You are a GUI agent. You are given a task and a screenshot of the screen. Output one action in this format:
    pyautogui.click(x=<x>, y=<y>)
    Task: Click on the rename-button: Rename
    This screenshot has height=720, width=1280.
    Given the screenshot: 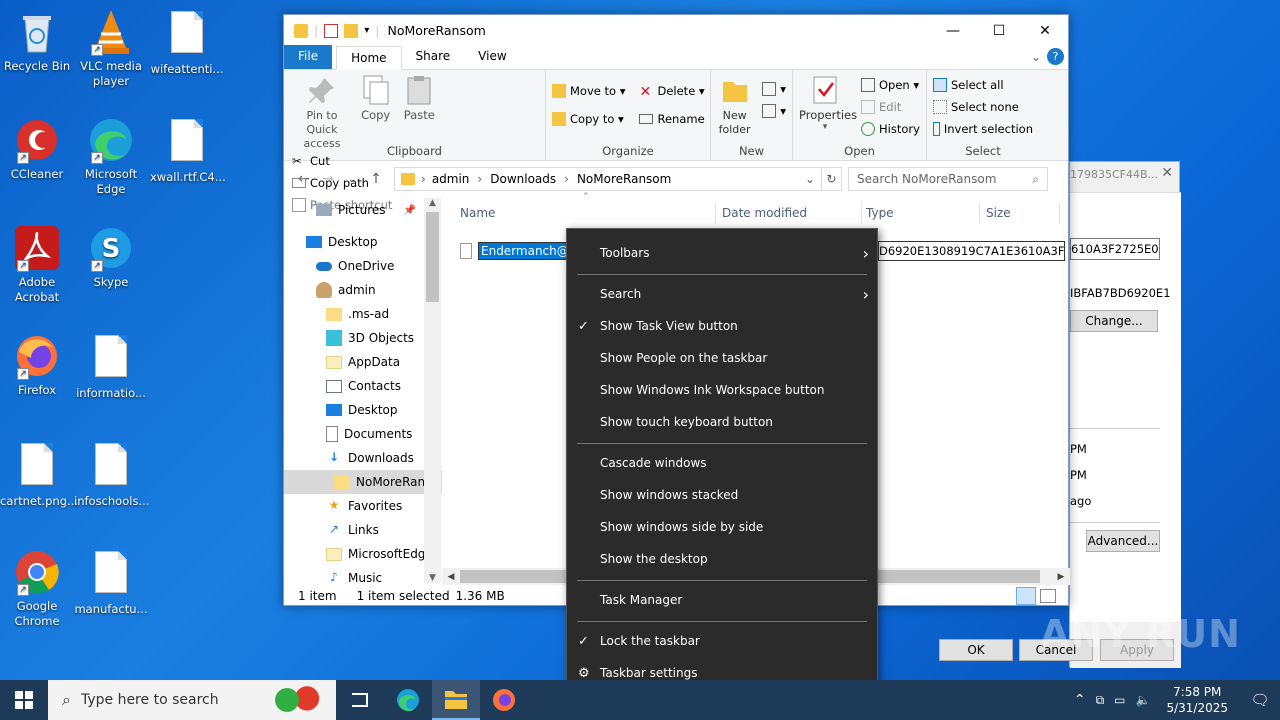 What is the action you would take?
    pyautogui.click(x=672, y=119)
    